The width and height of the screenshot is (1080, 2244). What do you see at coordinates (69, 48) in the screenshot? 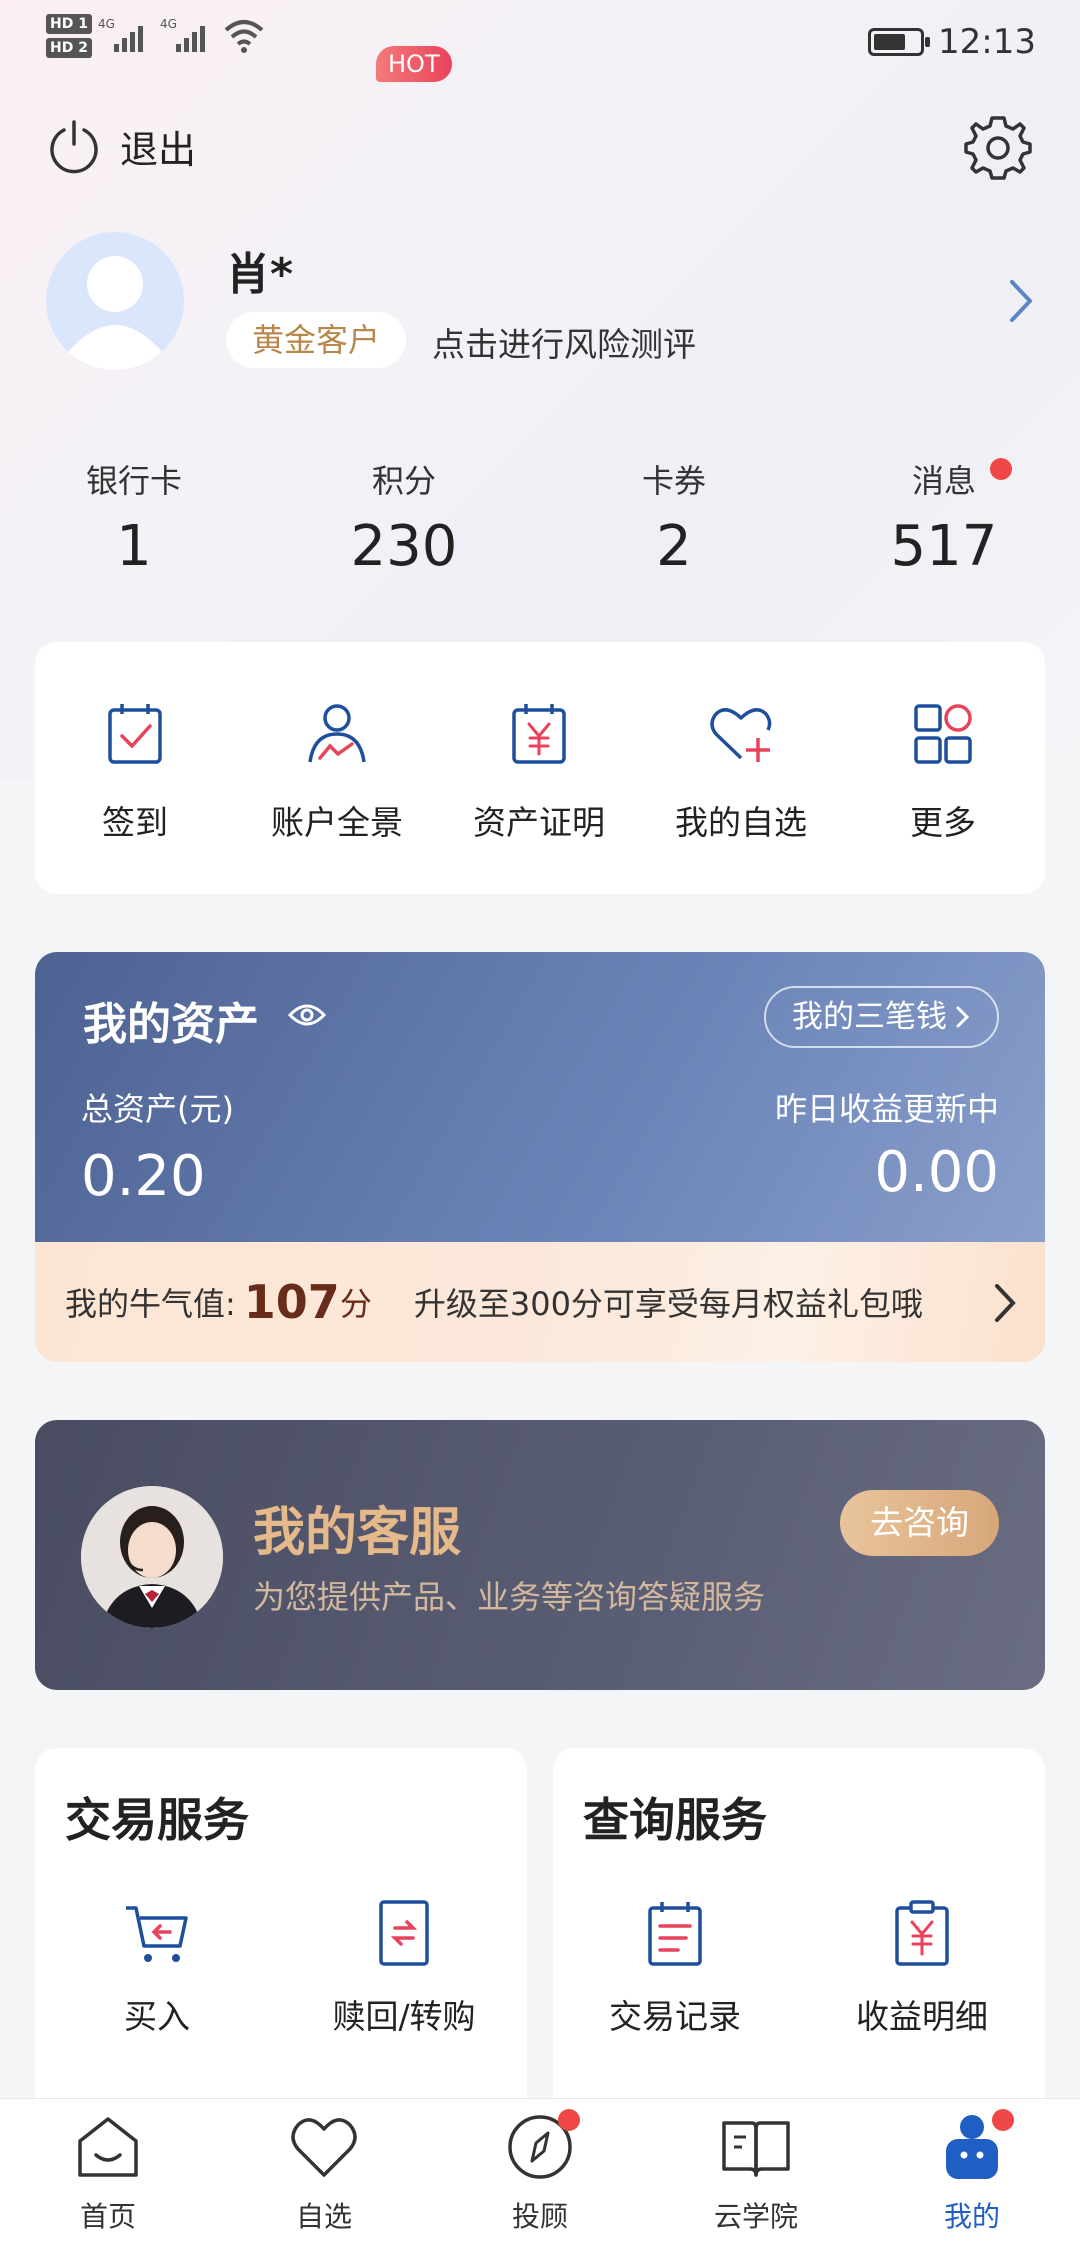
I see `hd2-badge: HD 2` at bounding box center [69, 48].